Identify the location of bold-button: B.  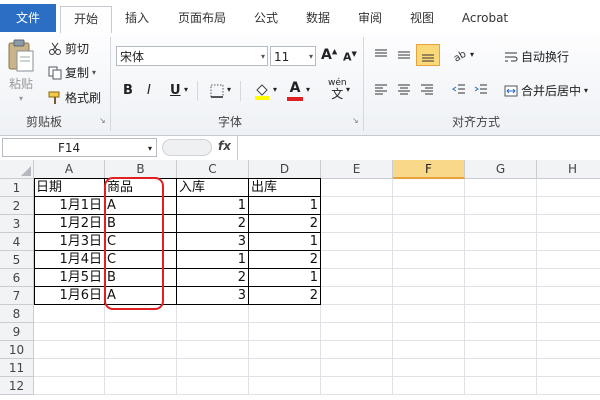
(128, 90).